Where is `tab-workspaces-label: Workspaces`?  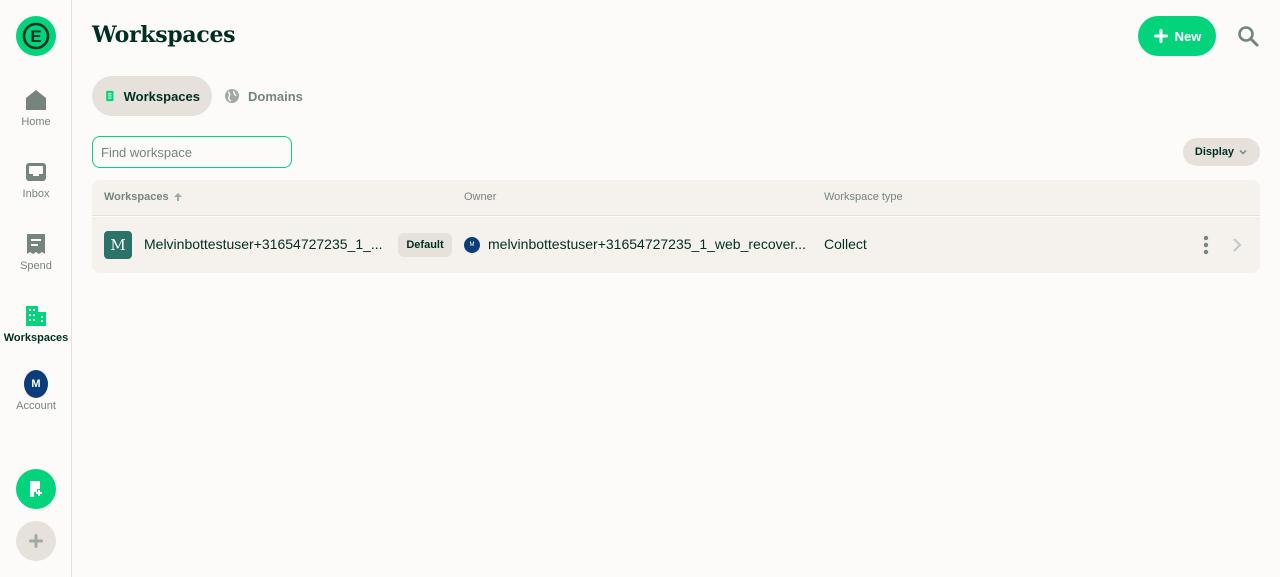
tab-workspaces-label: Workspaces is located at coordinates (161, 96).